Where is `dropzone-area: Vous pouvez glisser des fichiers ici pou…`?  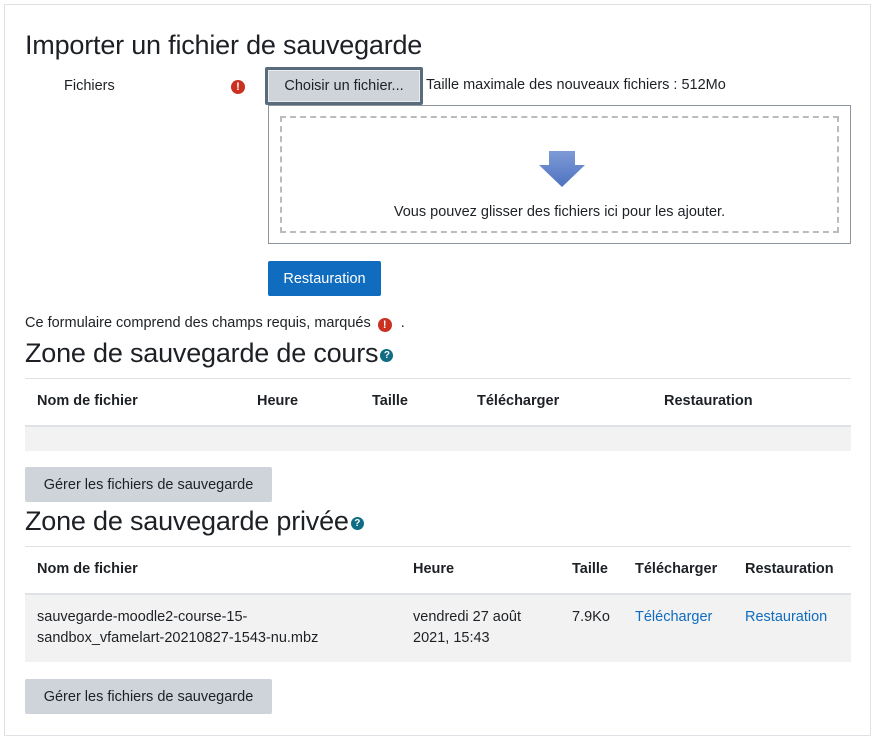 dropzone-area: Vous pouvez glisser des fichiers ici pou… is located at coordinates (559, 174).